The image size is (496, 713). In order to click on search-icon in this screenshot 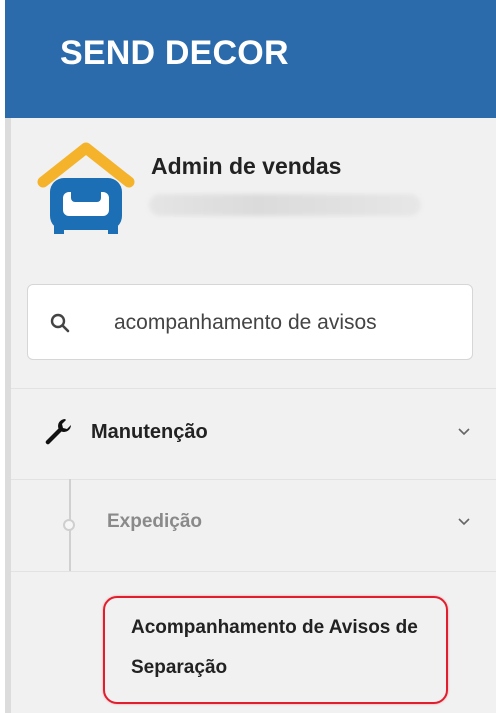, I will do `click(60, 323)`.